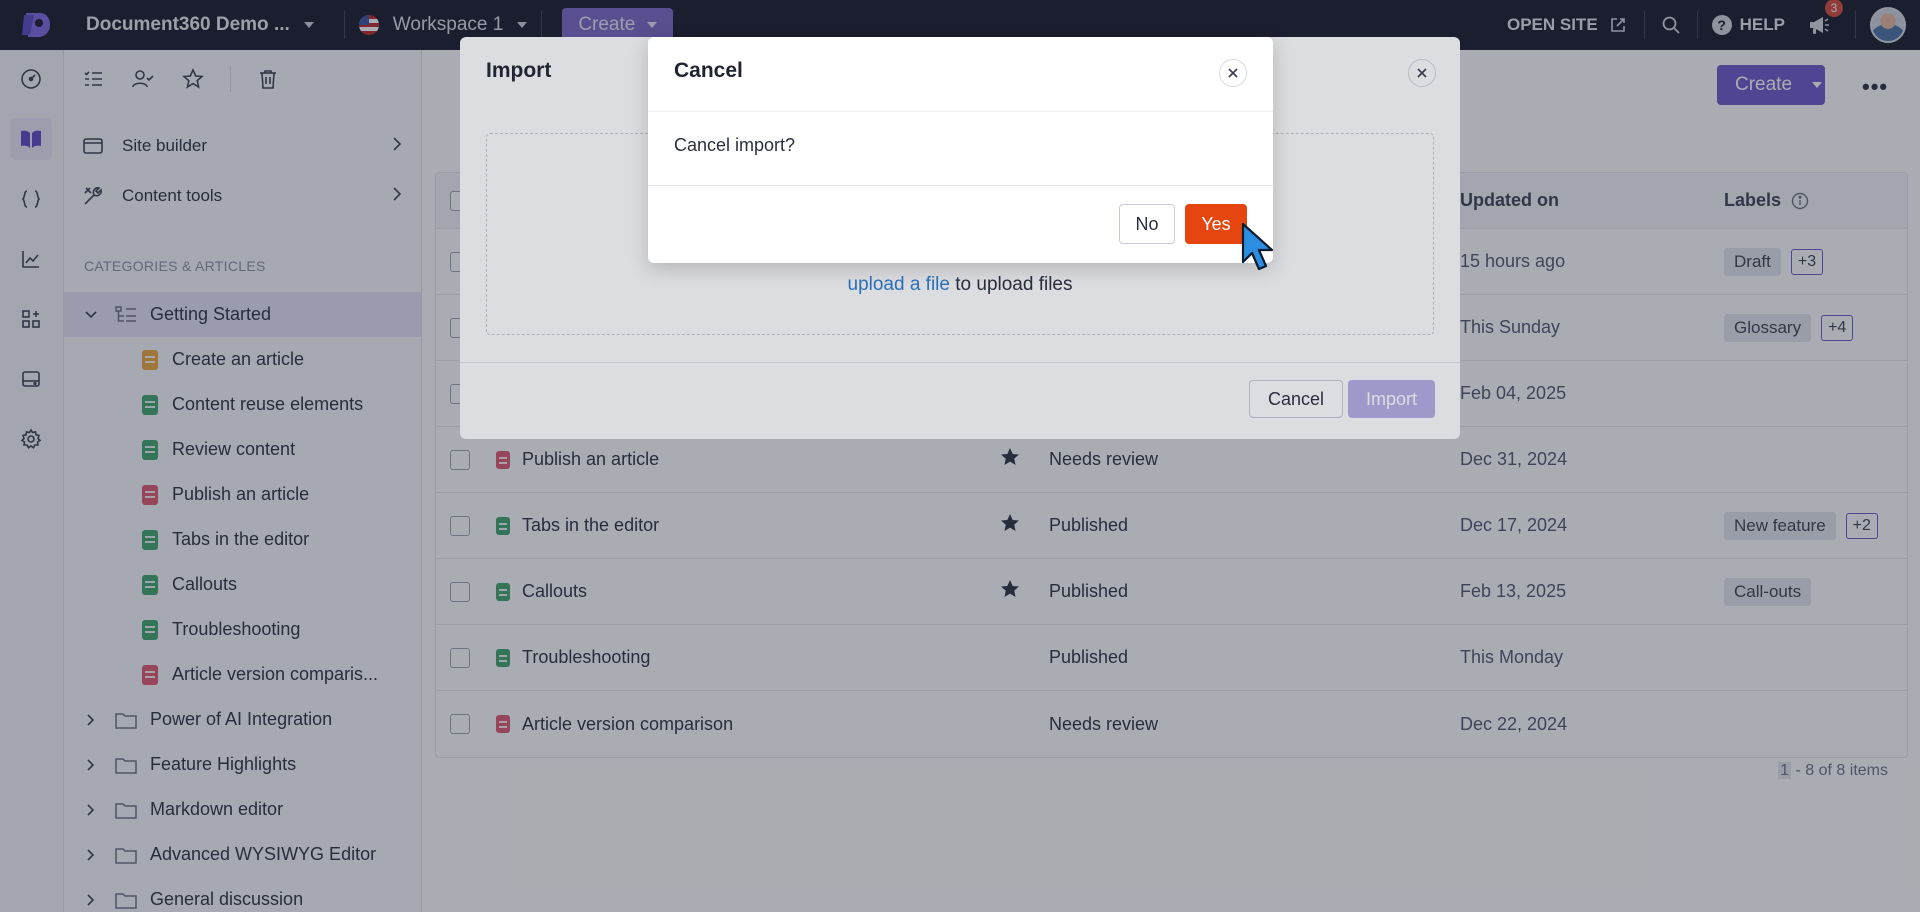 The width and height of the screenshot is (1920, 912). Describe the element at coordinates (735, 145) in the screenshot. I see `confirm-message: Cancel import?` at that location.